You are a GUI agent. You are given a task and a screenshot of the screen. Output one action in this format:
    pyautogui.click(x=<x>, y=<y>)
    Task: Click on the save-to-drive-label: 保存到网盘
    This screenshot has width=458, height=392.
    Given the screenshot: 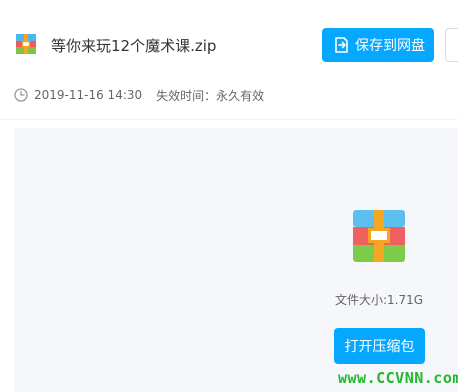 What is the action you would take?
    pyautogui.click(x=390, y=46)
    